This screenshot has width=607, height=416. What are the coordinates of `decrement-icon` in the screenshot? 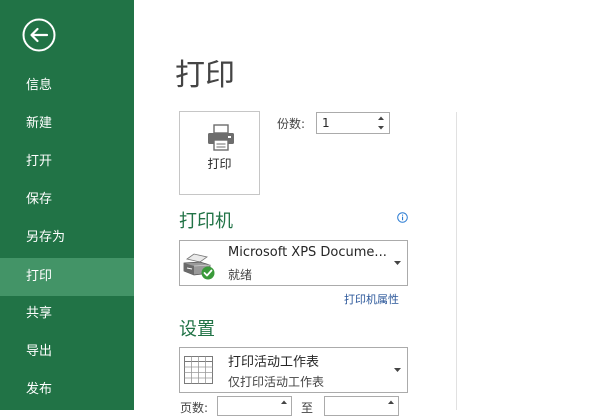 It's located at (381, 128).